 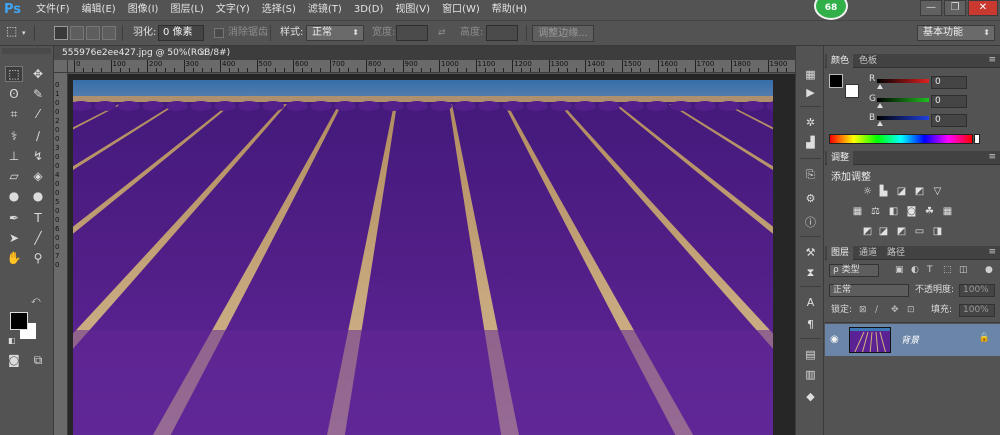 I want to click on green-slider-thumb, so click(x=880, y=105).